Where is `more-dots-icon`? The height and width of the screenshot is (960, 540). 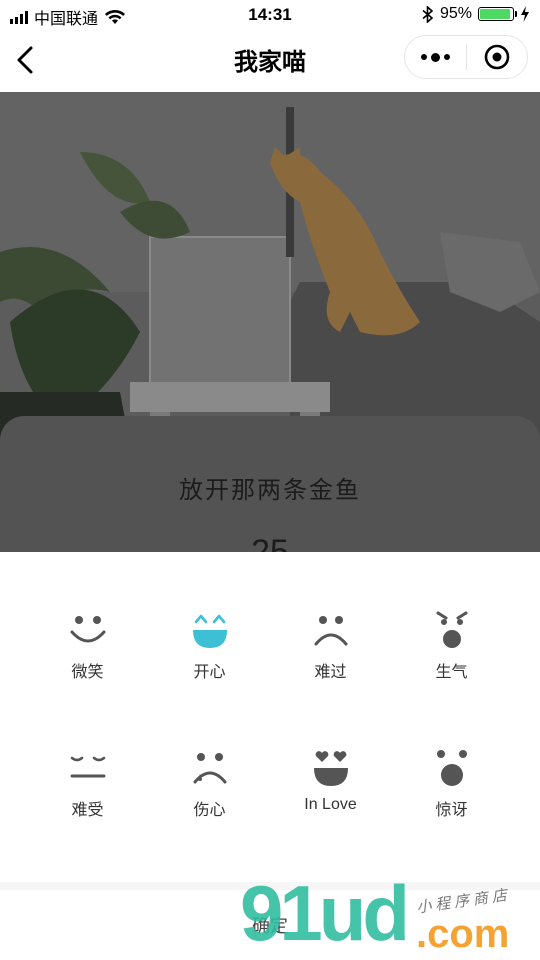 more-dots-icon is located at coordinates (435, 57).